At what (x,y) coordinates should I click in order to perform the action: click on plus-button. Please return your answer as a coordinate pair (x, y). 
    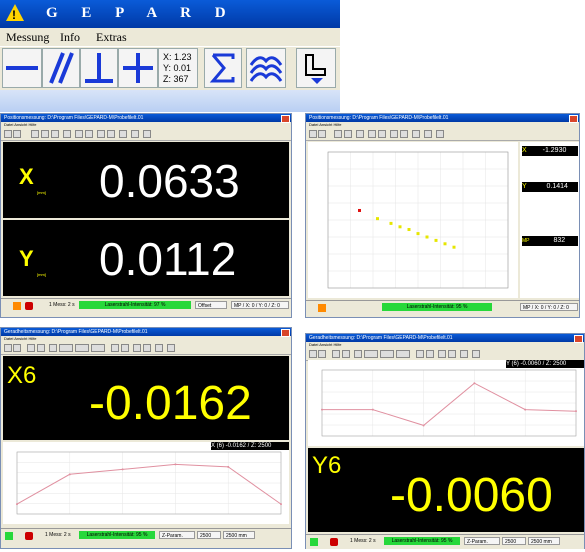
    Looking at the image, I should click on (138, 68).